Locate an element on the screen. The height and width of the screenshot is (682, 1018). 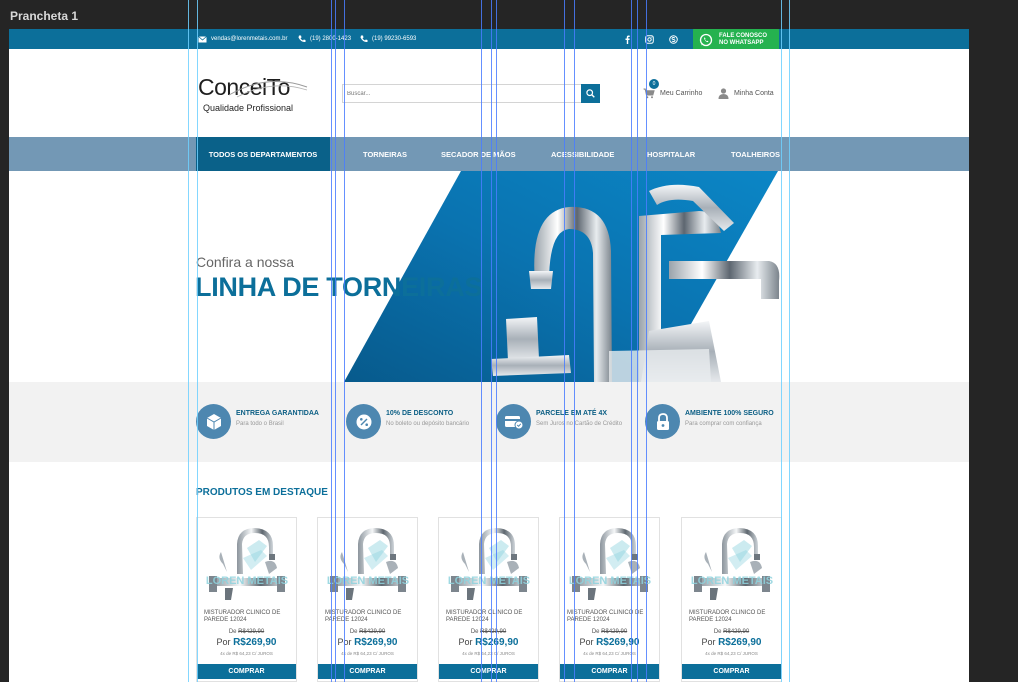
search-icon is located at coordinates (590, 93).